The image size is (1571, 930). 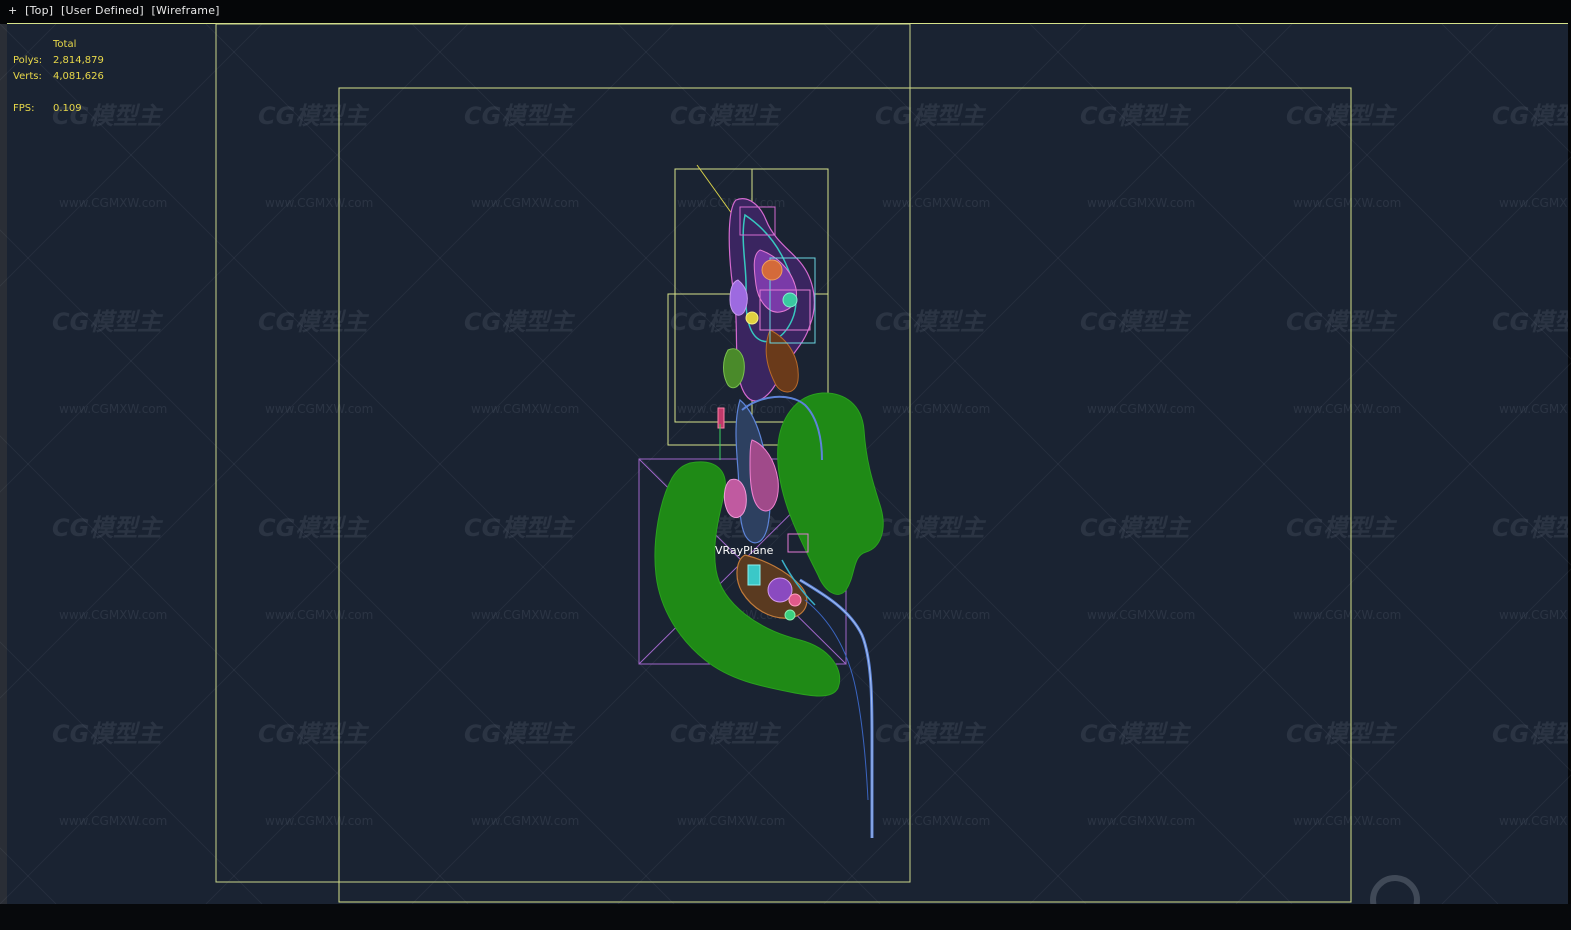 I want to click on polys-value: 2,814,879, so click(x=78, y=60).